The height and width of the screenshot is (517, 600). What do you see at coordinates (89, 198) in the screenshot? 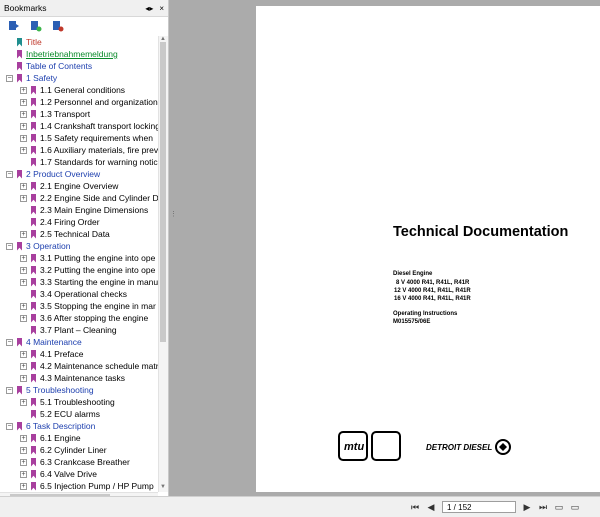
I see `bookmark-item: +2.2 Engine Side and Cylinder De` at bounding box center [89, 198].